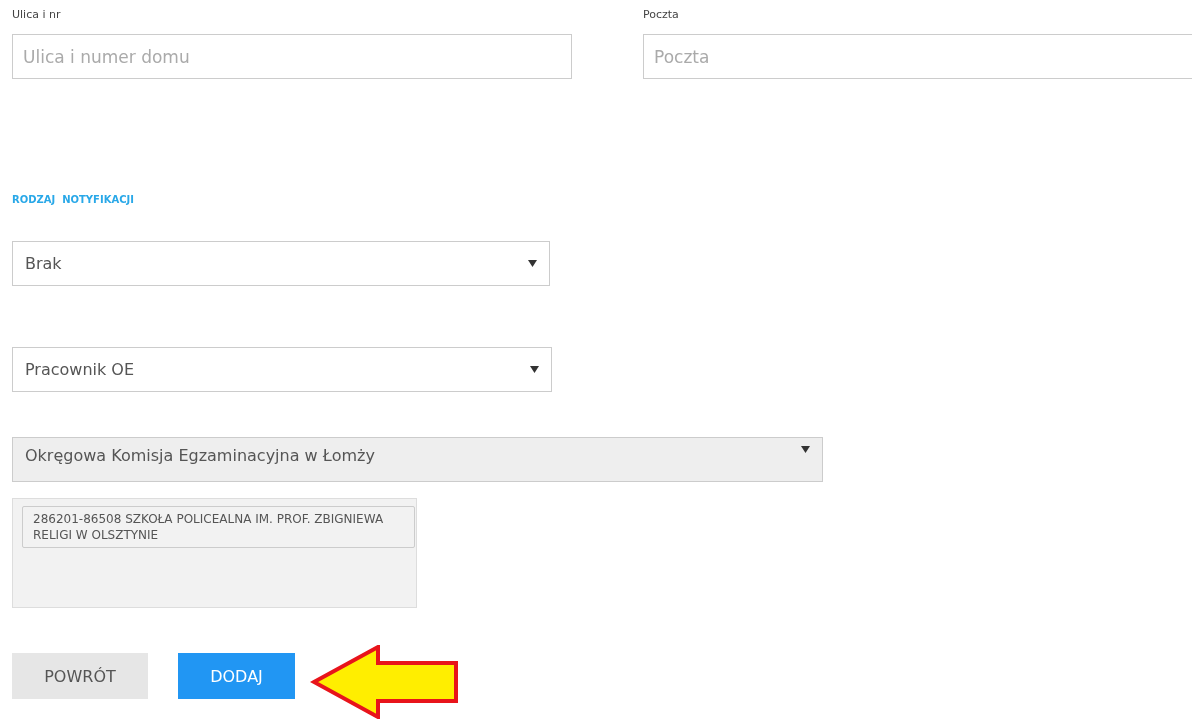 This screenshot has height=719, width=1192. What do you see at coordinates (282, 369) in the screenshot?
I see `select-dropdown: Pracownik OE` at bounding box center [282, 369].